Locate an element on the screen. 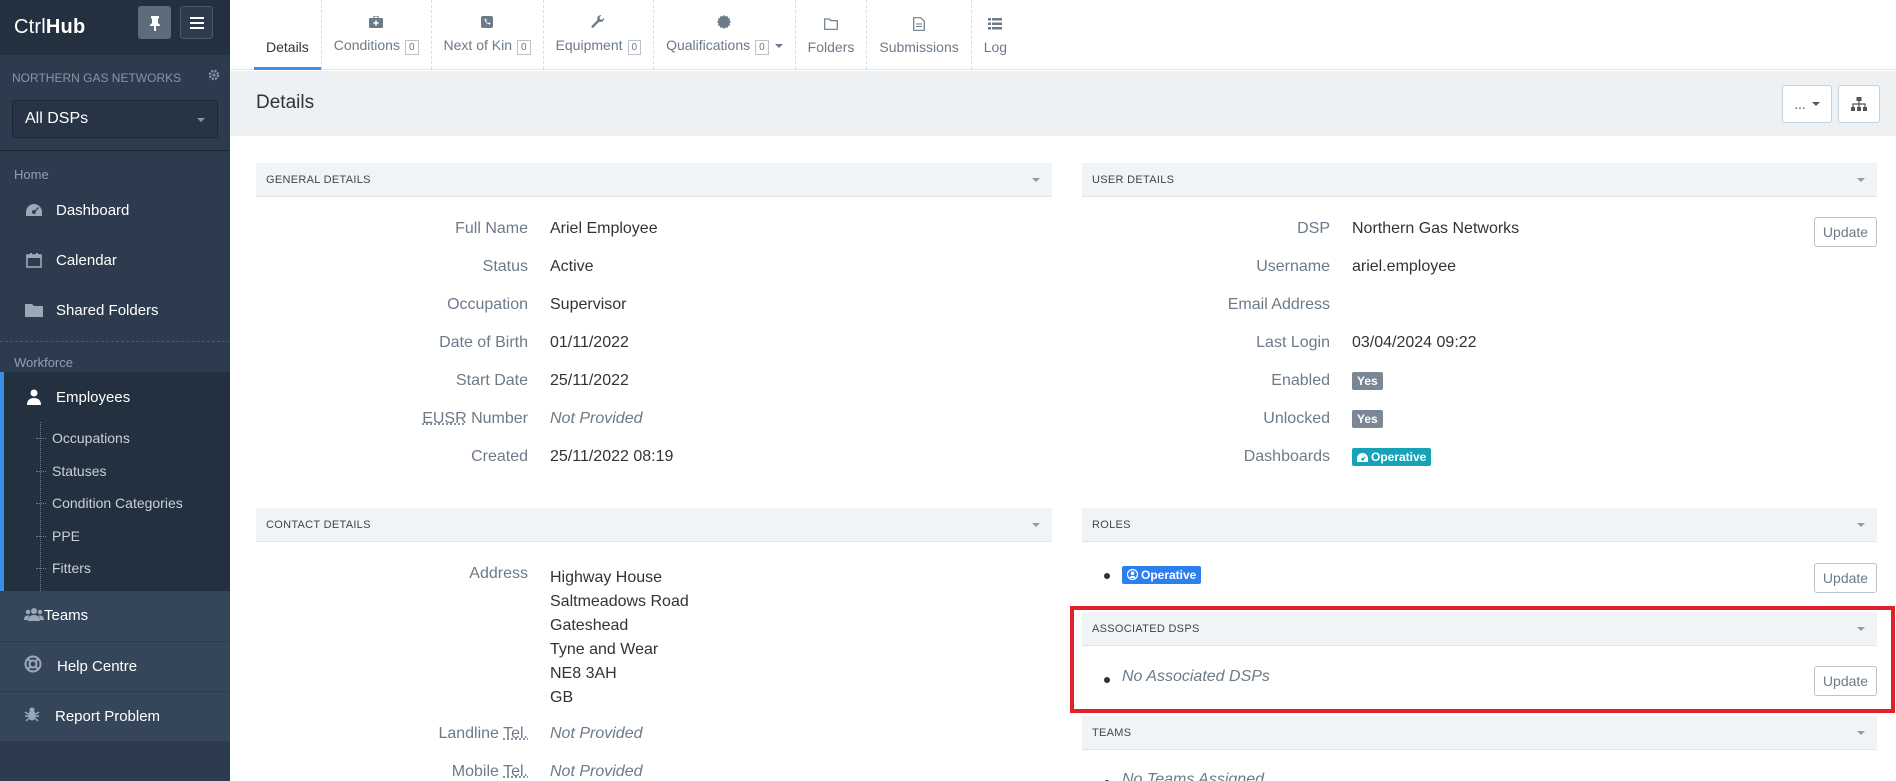  teams-header: TEAMS is located at coordinates (1479, 733).